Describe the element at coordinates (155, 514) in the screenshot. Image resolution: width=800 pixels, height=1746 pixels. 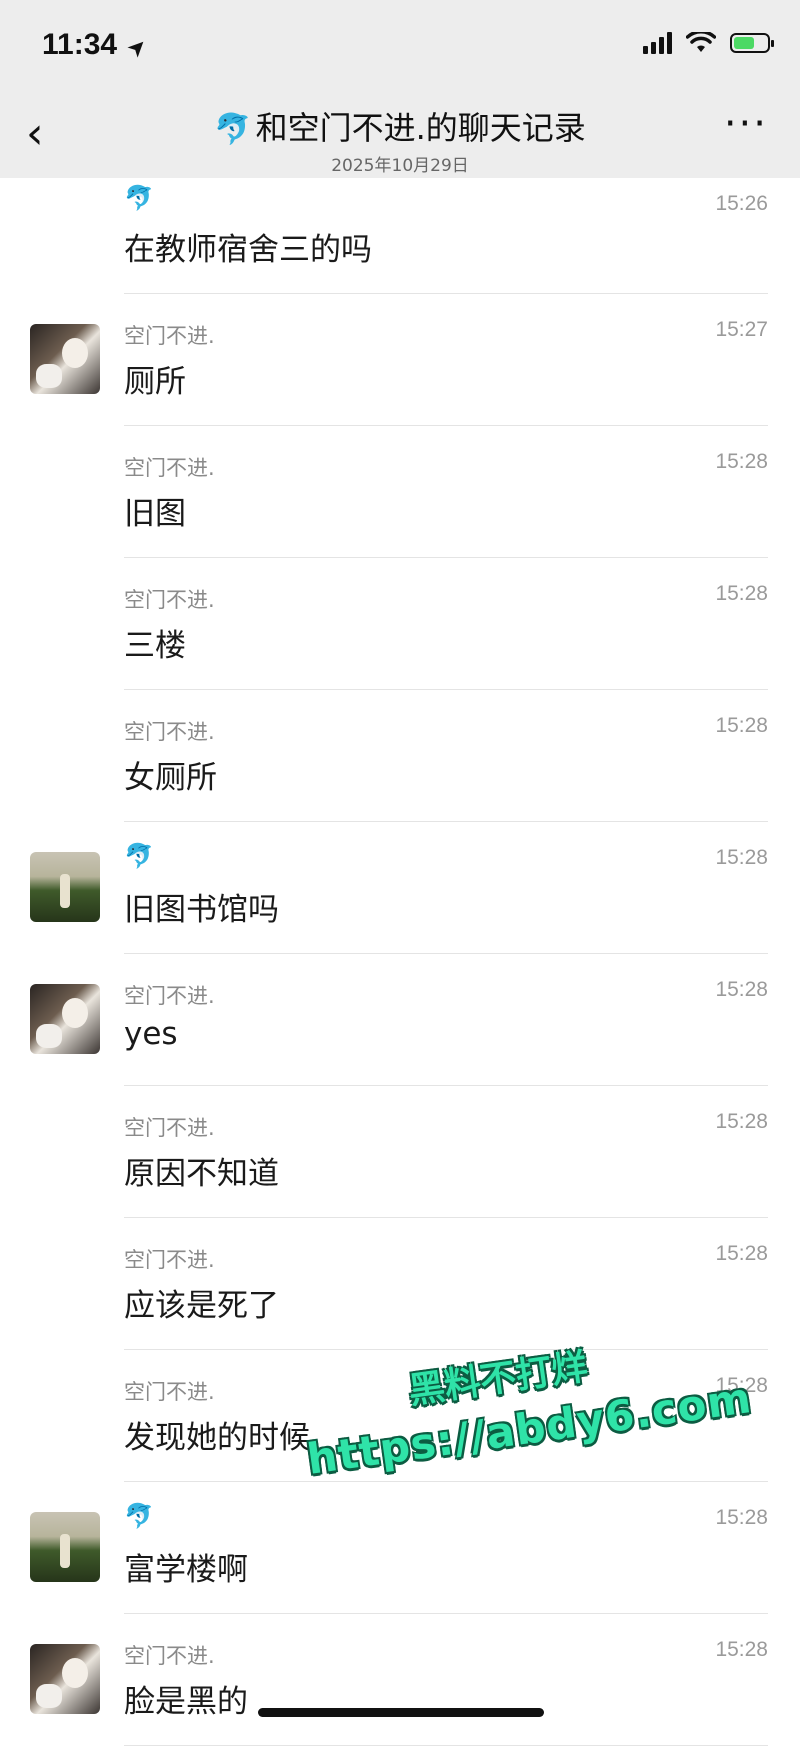
I see `message-text: 旧图` at that location.